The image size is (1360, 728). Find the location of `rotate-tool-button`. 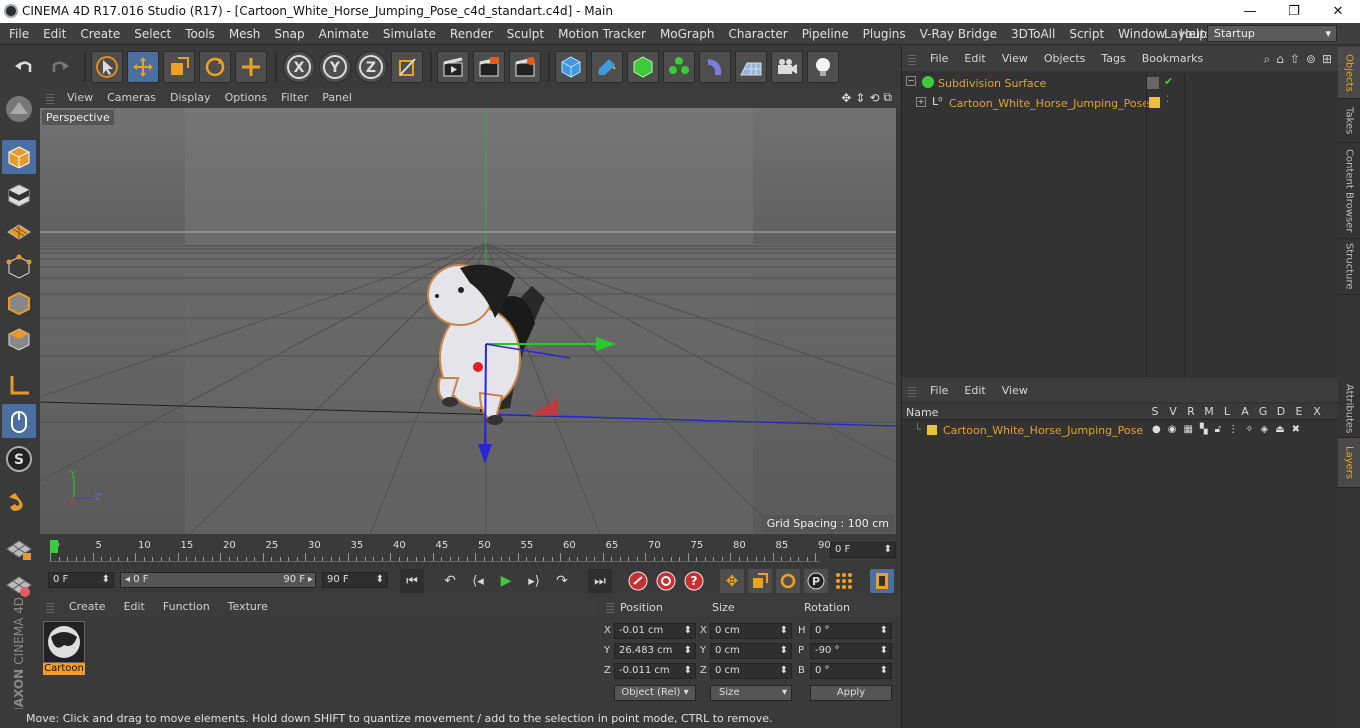

rotate-tool-button is located at coordinates (215, 67).